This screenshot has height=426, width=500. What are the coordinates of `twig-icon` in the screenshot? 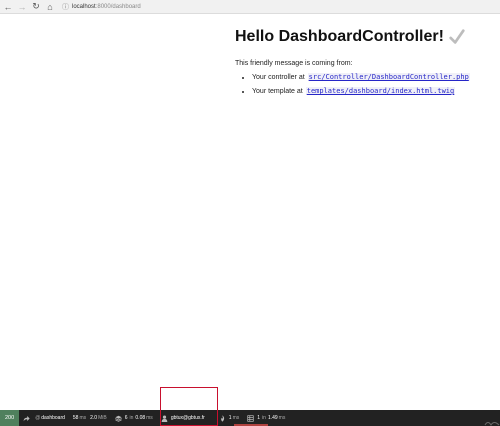 It's located at (222, 418).